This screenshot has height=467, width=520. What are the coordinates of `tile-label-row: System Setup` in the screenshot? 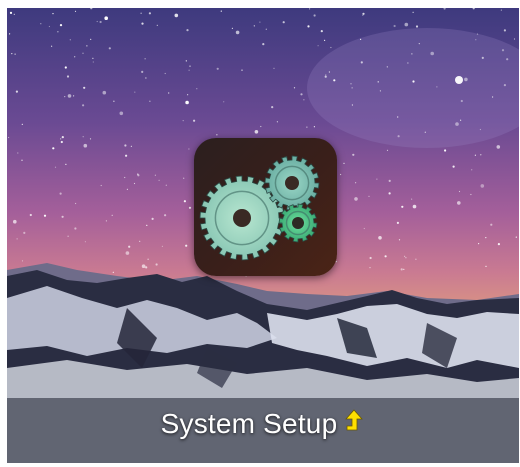 It's located at (263, 424).